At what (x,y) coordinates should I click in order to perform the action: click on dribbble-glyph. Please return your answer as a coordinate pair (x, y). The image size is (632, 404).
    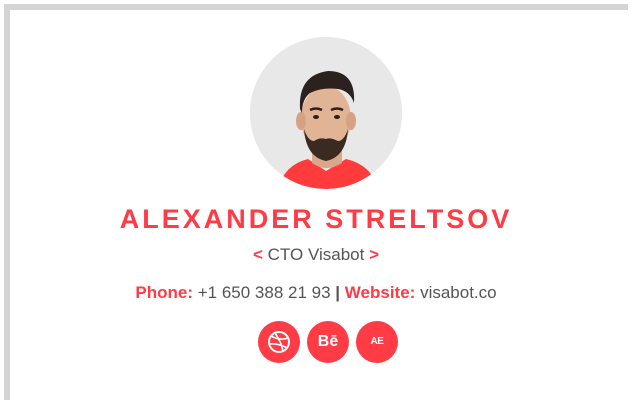
    Looking at the image, I should click on (279, 342).